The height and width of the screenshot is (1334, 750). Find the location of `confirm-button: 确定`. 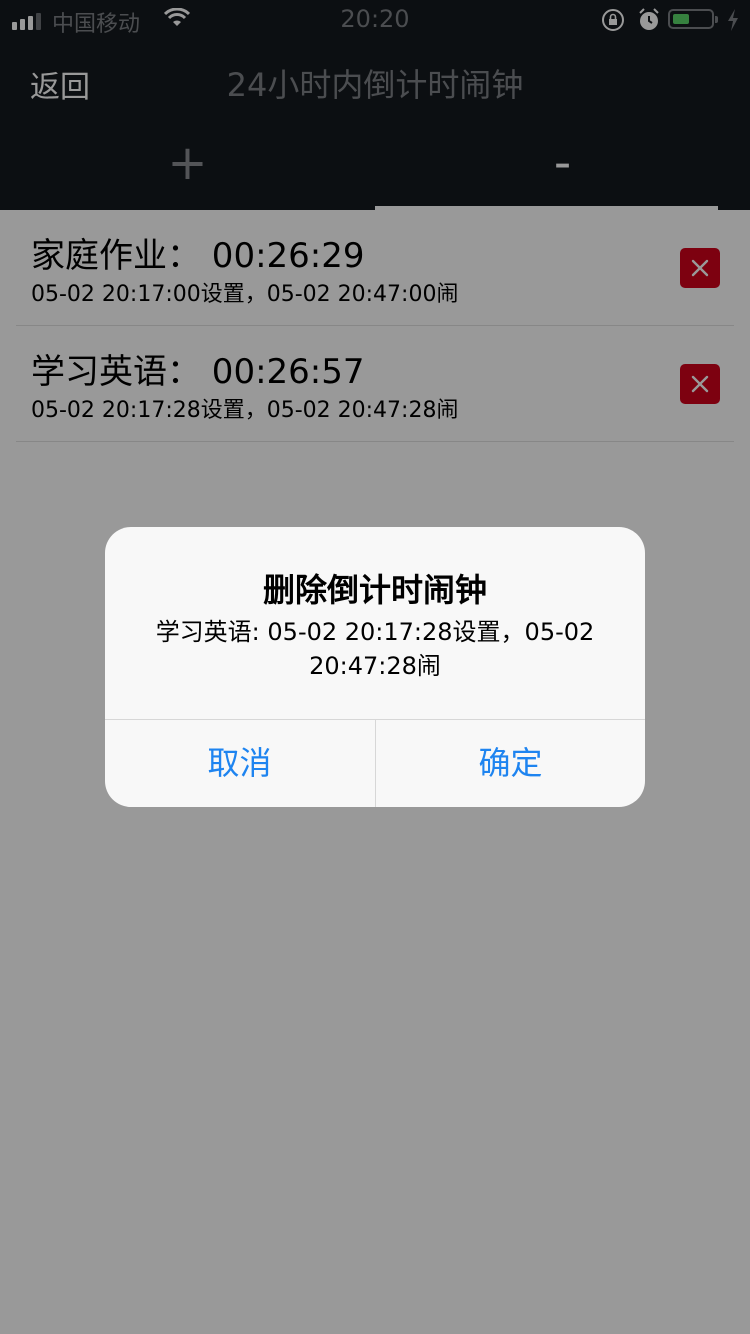

confirm-button: 确定 is located at coordinates (510, 763).